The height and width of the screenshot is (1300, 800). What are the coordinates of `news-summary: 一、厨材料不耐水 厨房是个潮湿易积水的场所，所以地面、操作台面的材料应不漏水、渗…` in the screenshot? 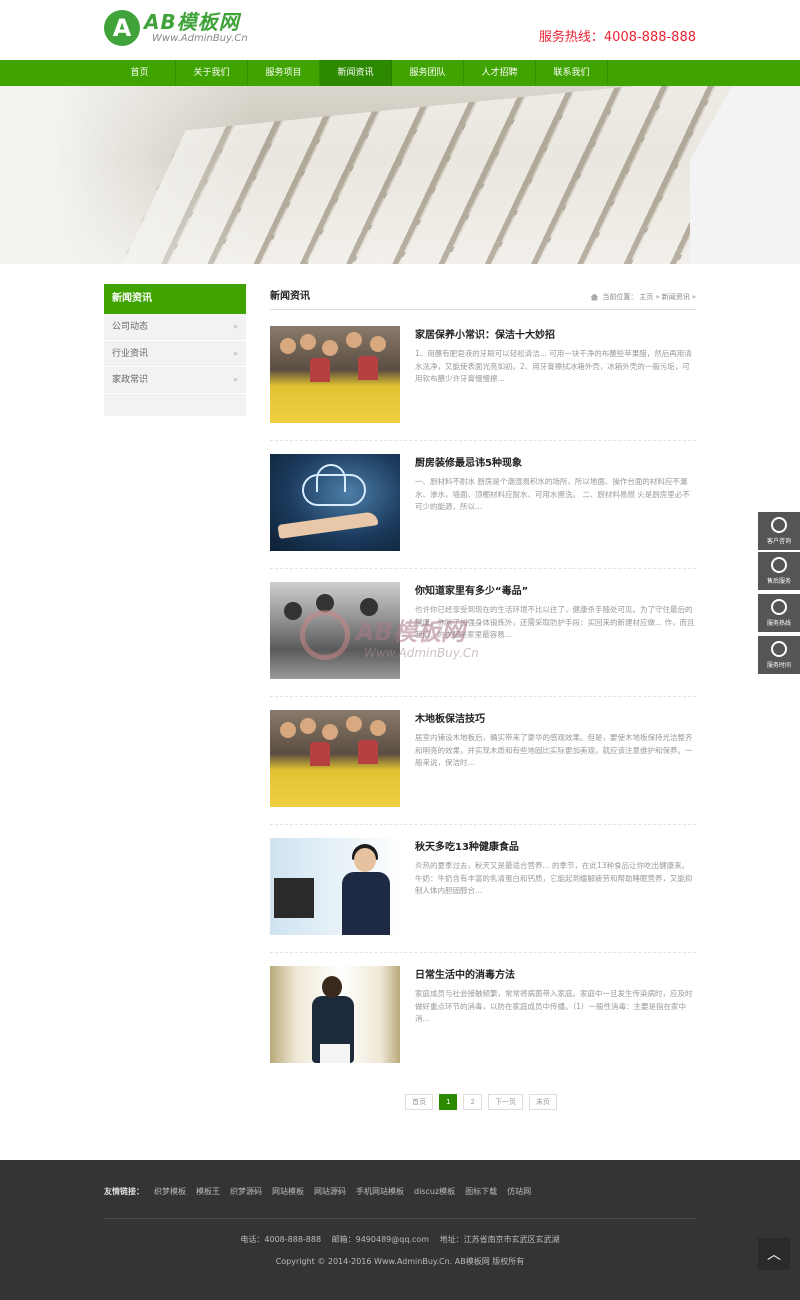 It's located at (552, 494).